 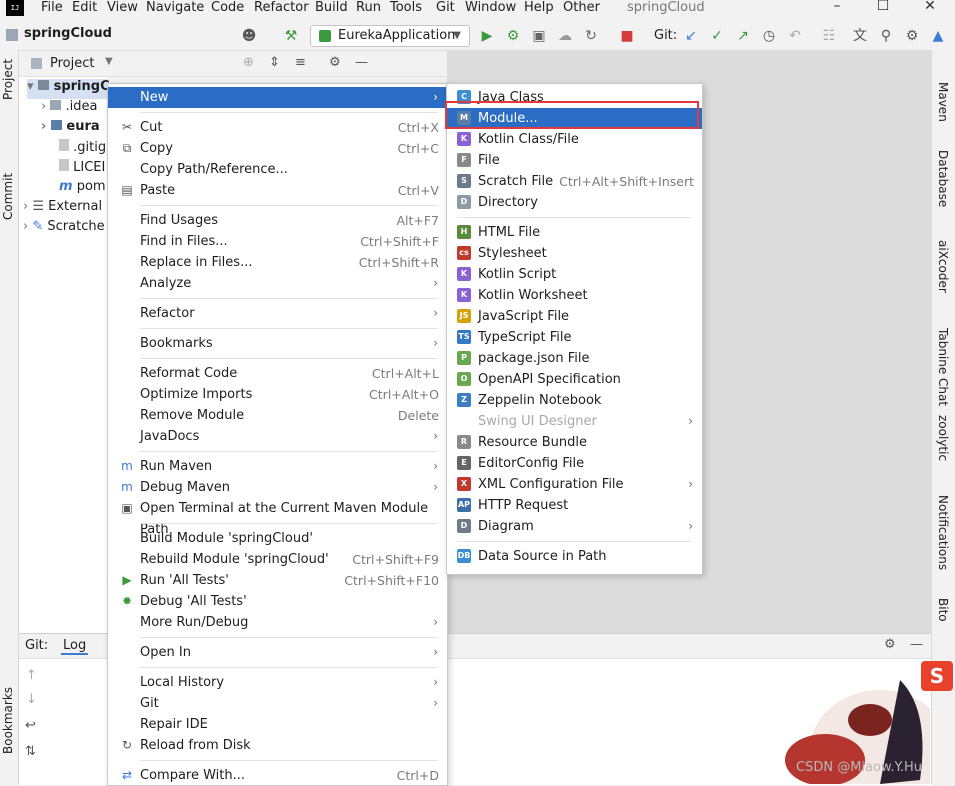 What do you see at coordinates (930, 7) in the screenshot?
I see `close-icon: ✕` at bounding box center [930, 7].